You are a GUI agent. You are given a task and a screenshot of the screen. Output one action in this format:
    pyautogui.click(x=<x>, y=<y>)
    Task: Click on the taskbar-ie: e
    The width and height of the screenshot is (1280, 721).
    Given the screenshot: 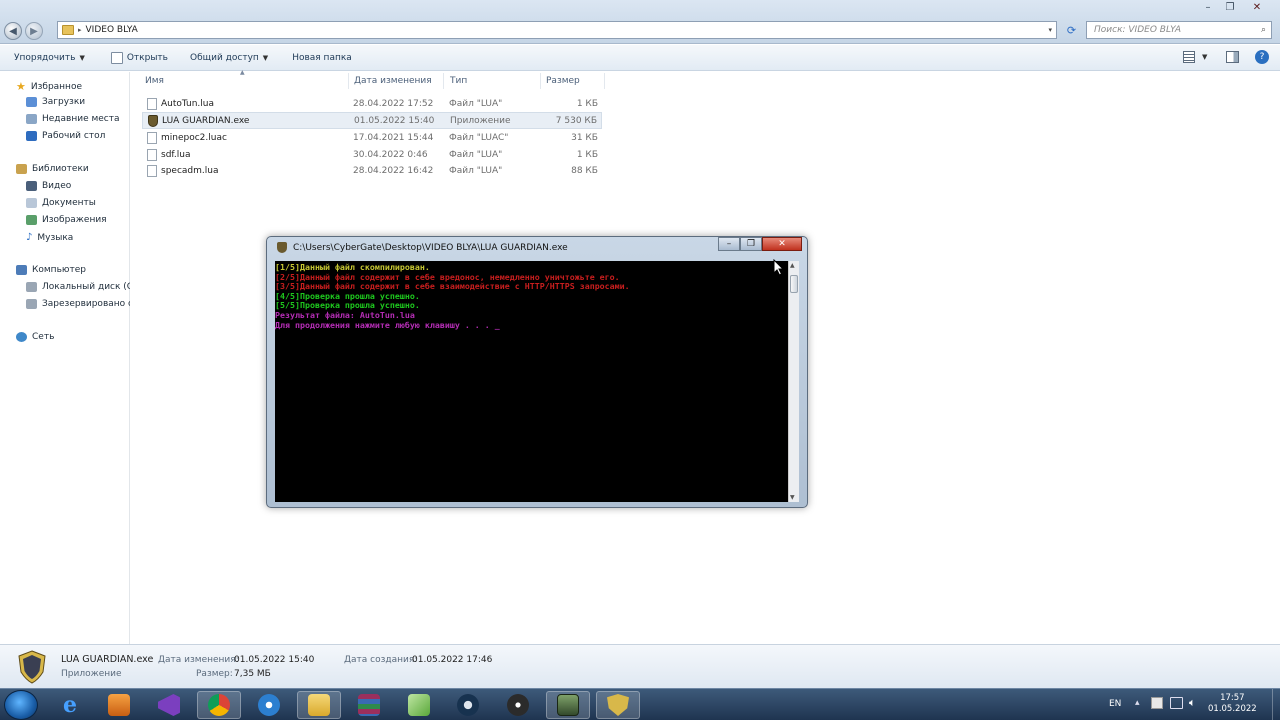 What is the action you would take?
    pyautogui.click(x=70, y=705)
    